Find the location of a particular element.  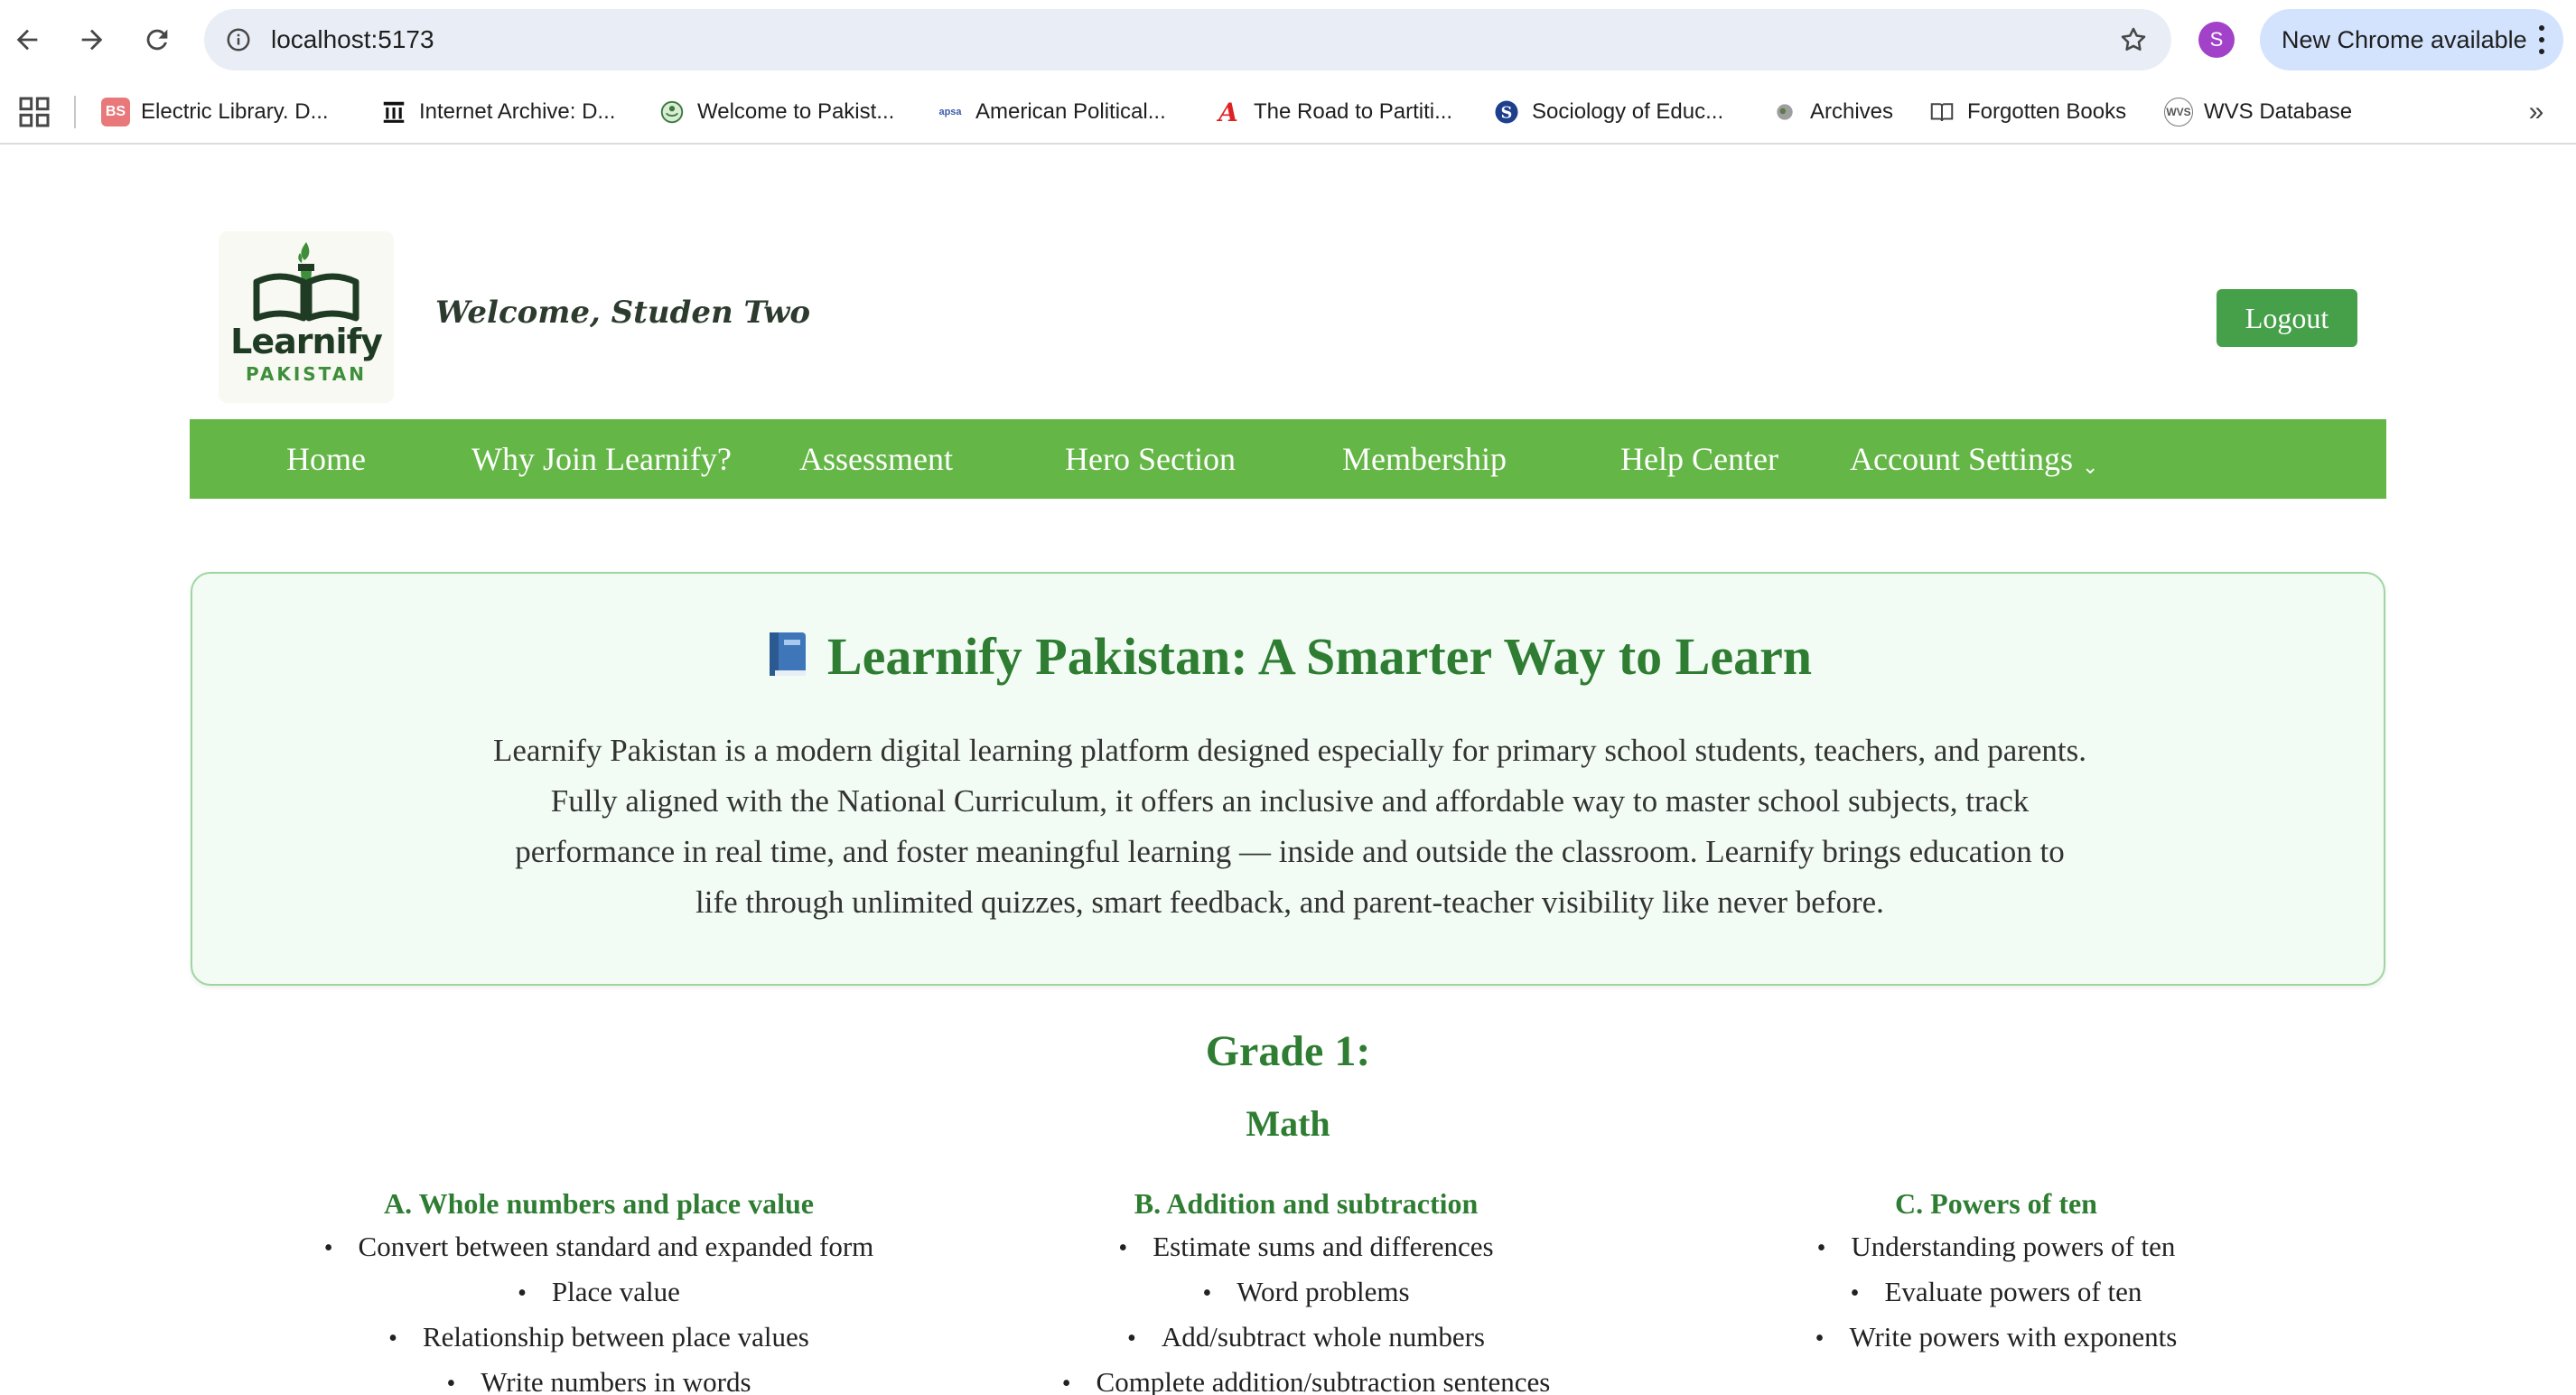

list-item: Relationship between place values is located at coordinates (599, 1338).